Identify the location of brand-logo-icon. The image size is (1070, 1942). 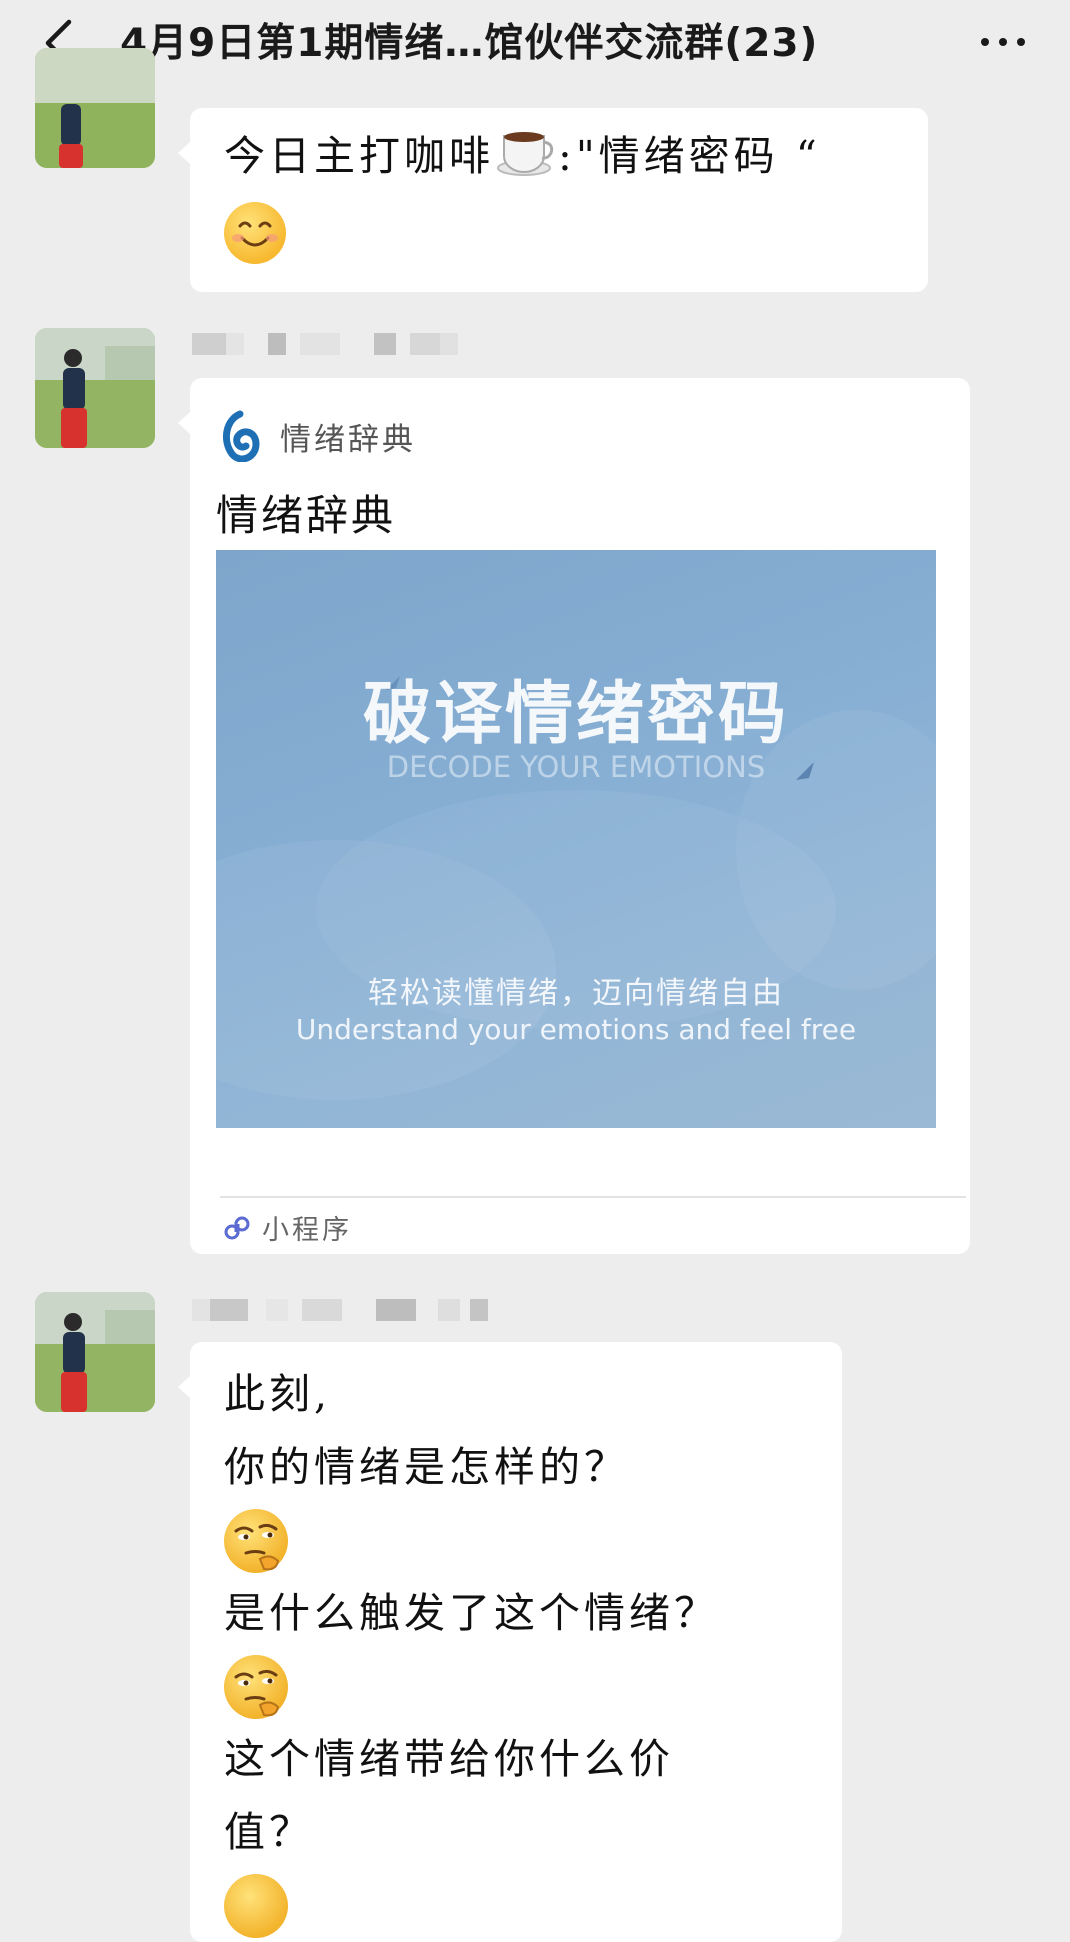
(240, 436).